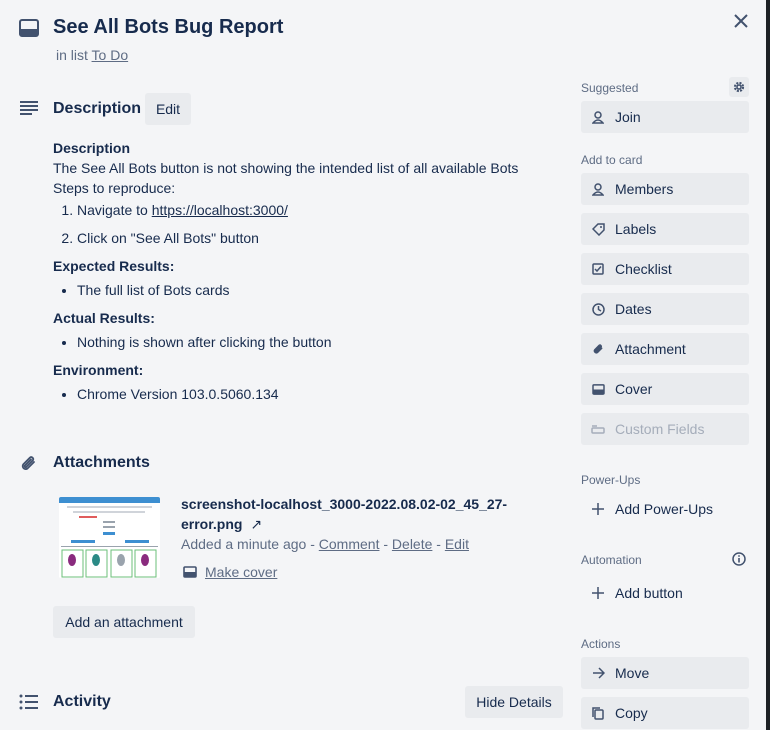  What do you see at coordinates (768, 365) in the screenshot?
I see `window-edge` at bounding box center [768, 365].